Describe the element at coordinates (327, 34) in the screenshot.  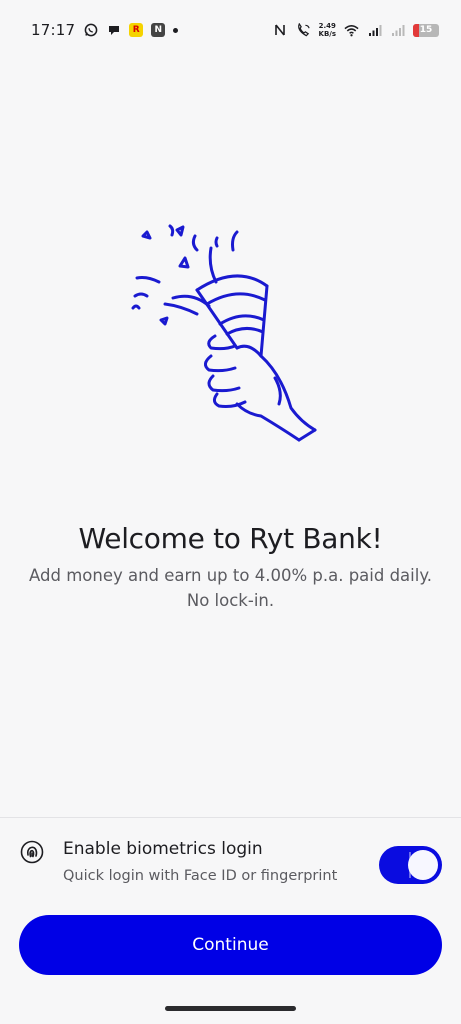
I see `network-speed-unit: KB/s` at that location.